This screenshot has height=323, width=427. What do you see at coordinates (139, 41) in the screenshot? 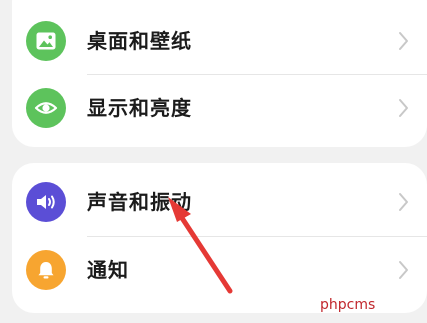
I see `desktop-wallpaper-label: 桌面和壁纸` at bounding box center [139, 41].